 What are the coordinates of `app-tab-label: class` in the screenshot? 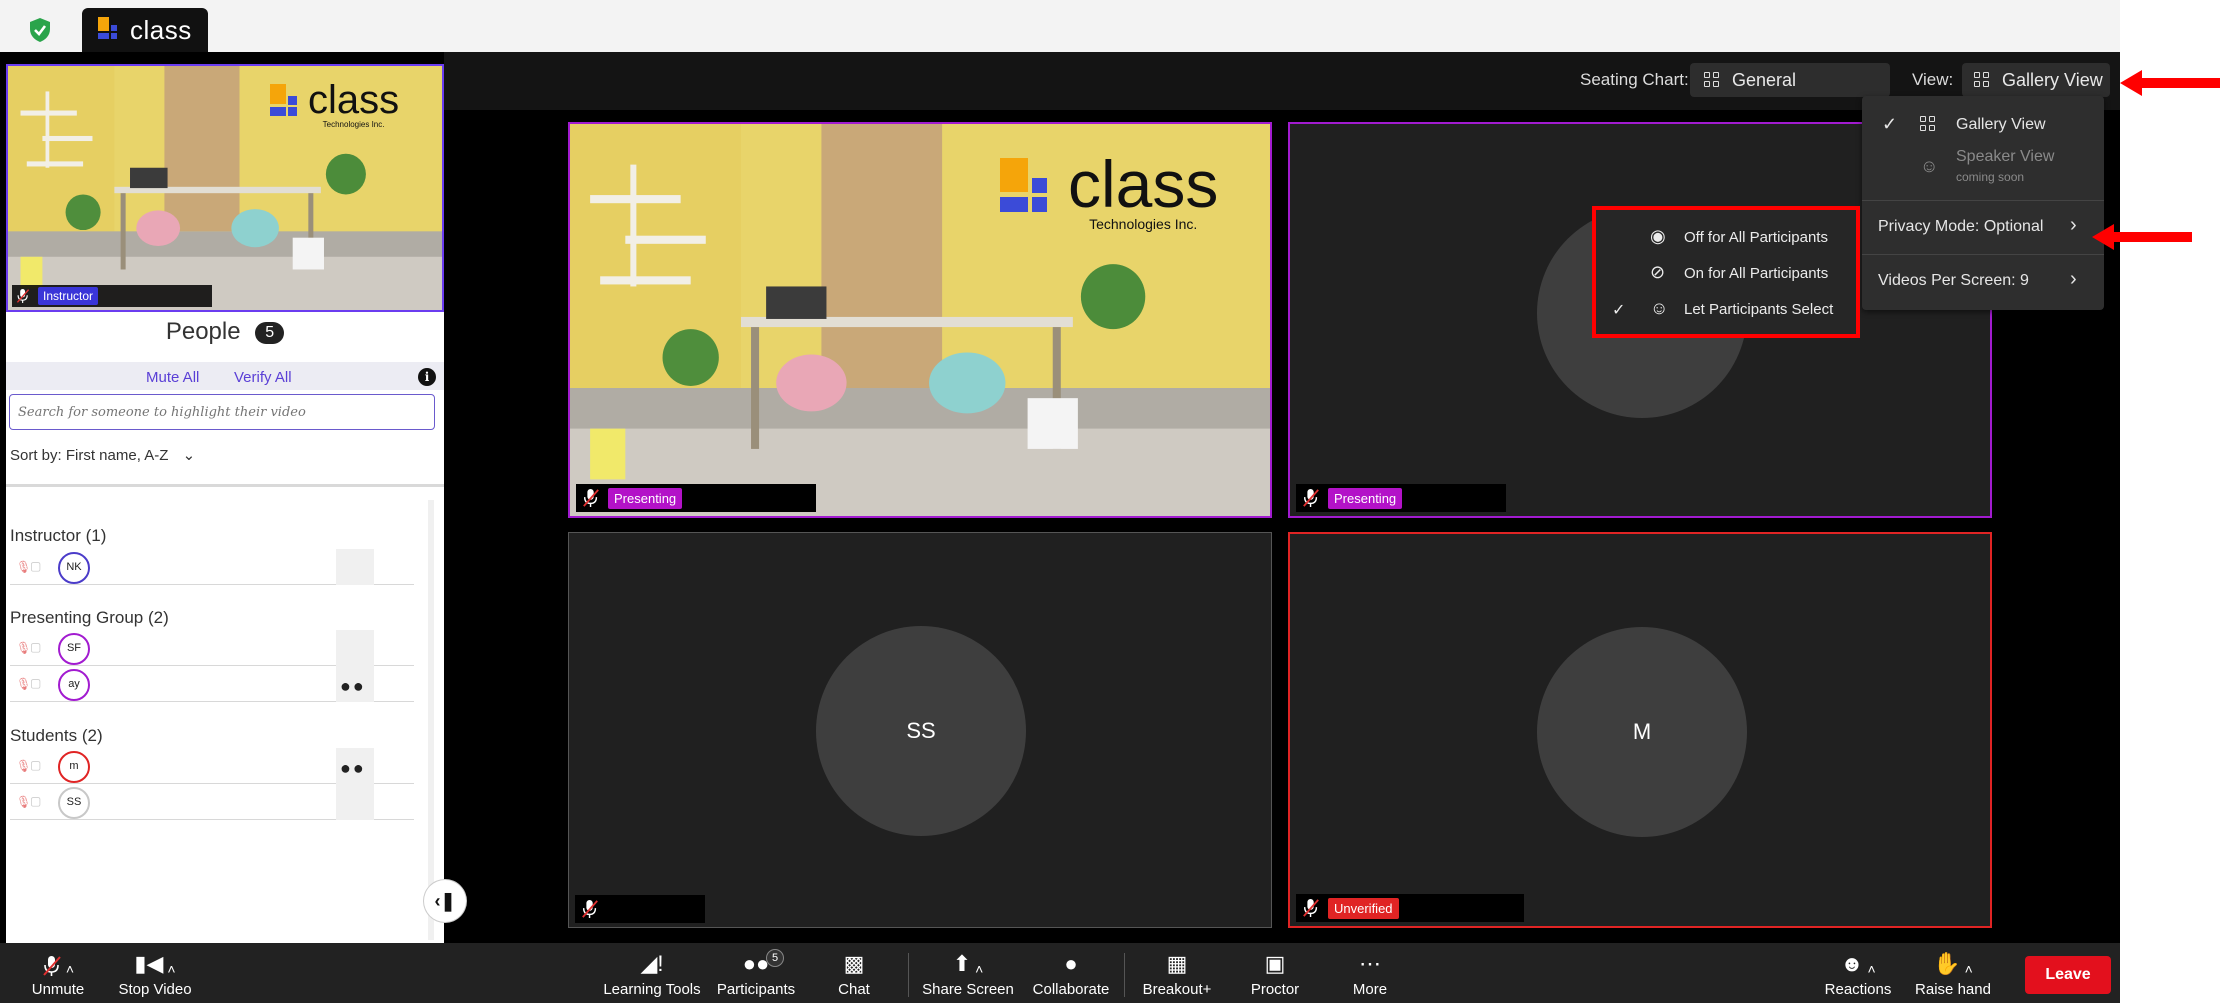 It's located at (161, 29).